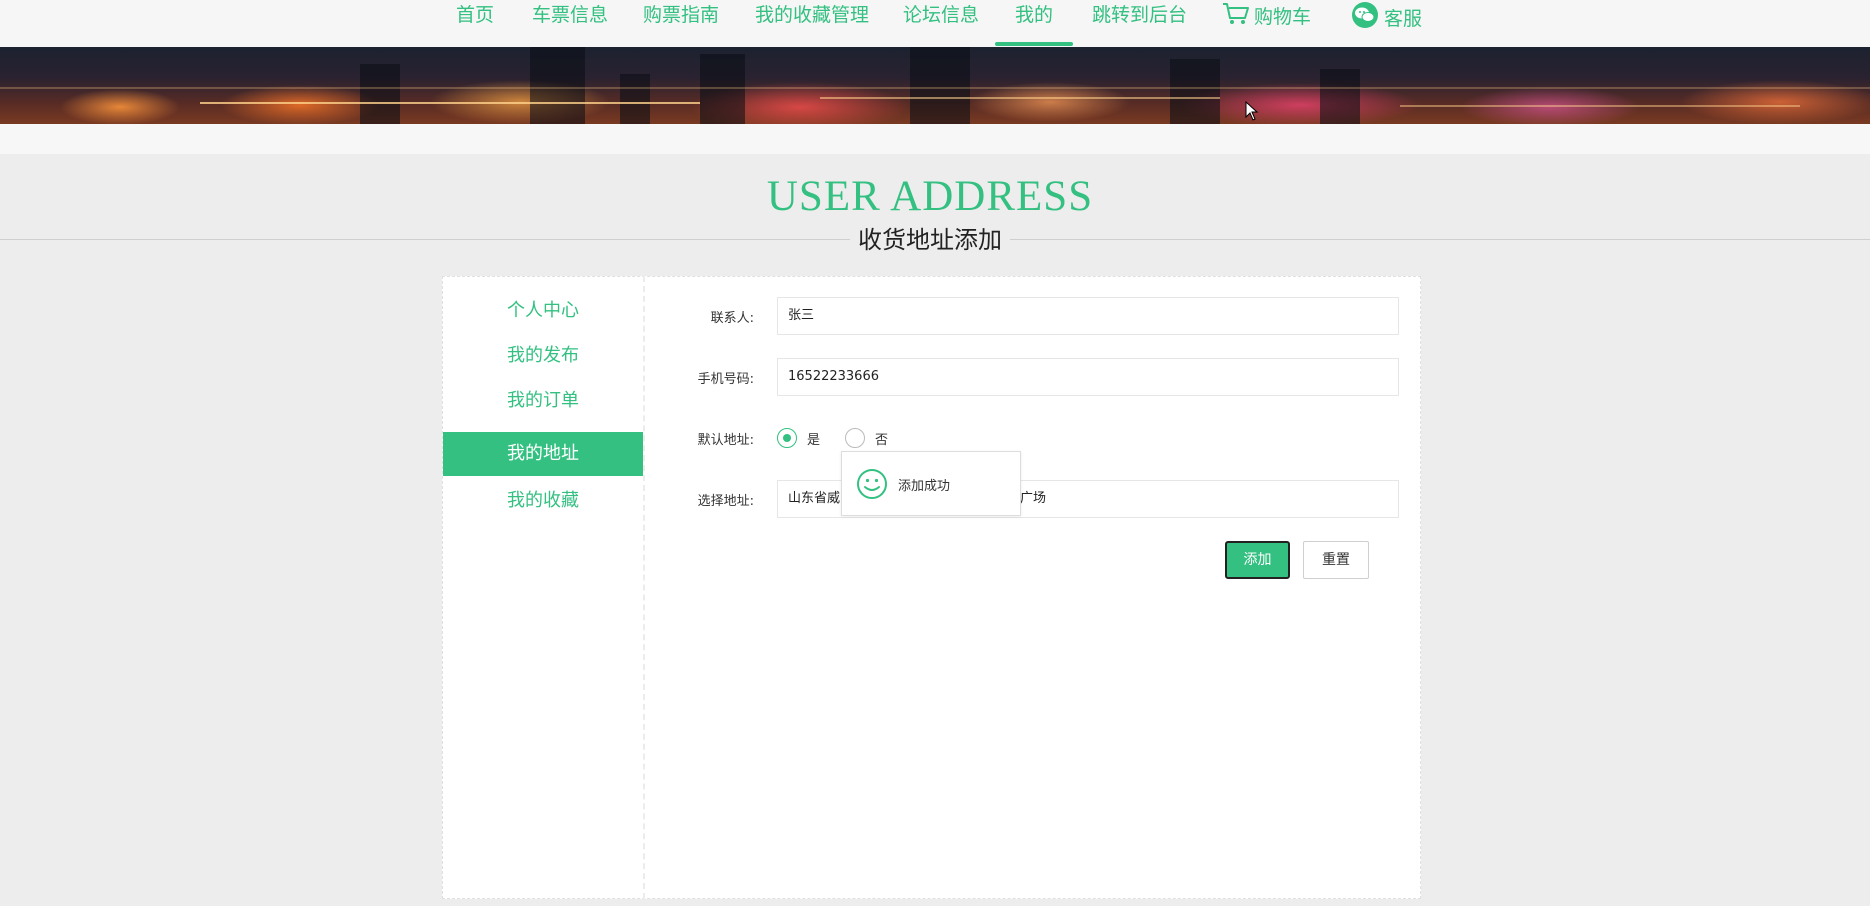 This screenshot has width=1870, height=906. I want to click on nav-favorites-manage-label: 我的收藏管理, so click(812, 15).